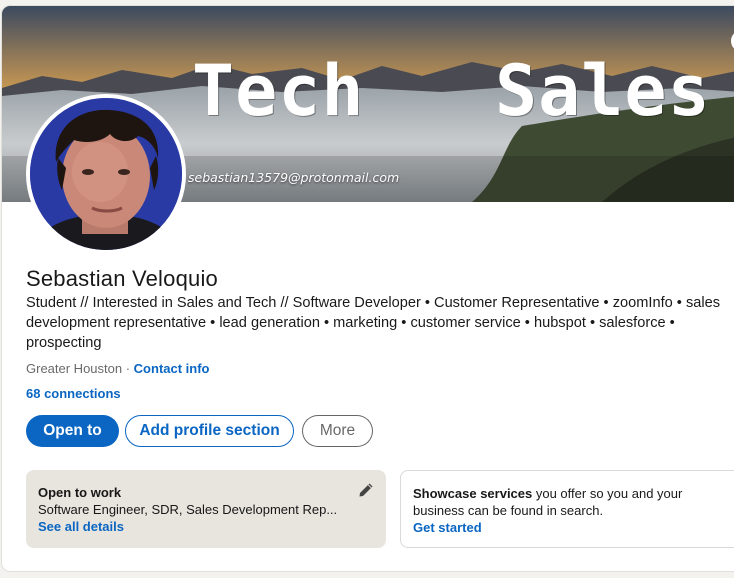 This screenshot has width=734, height=578. I want to click on pencil-icon, so click(366, 490).